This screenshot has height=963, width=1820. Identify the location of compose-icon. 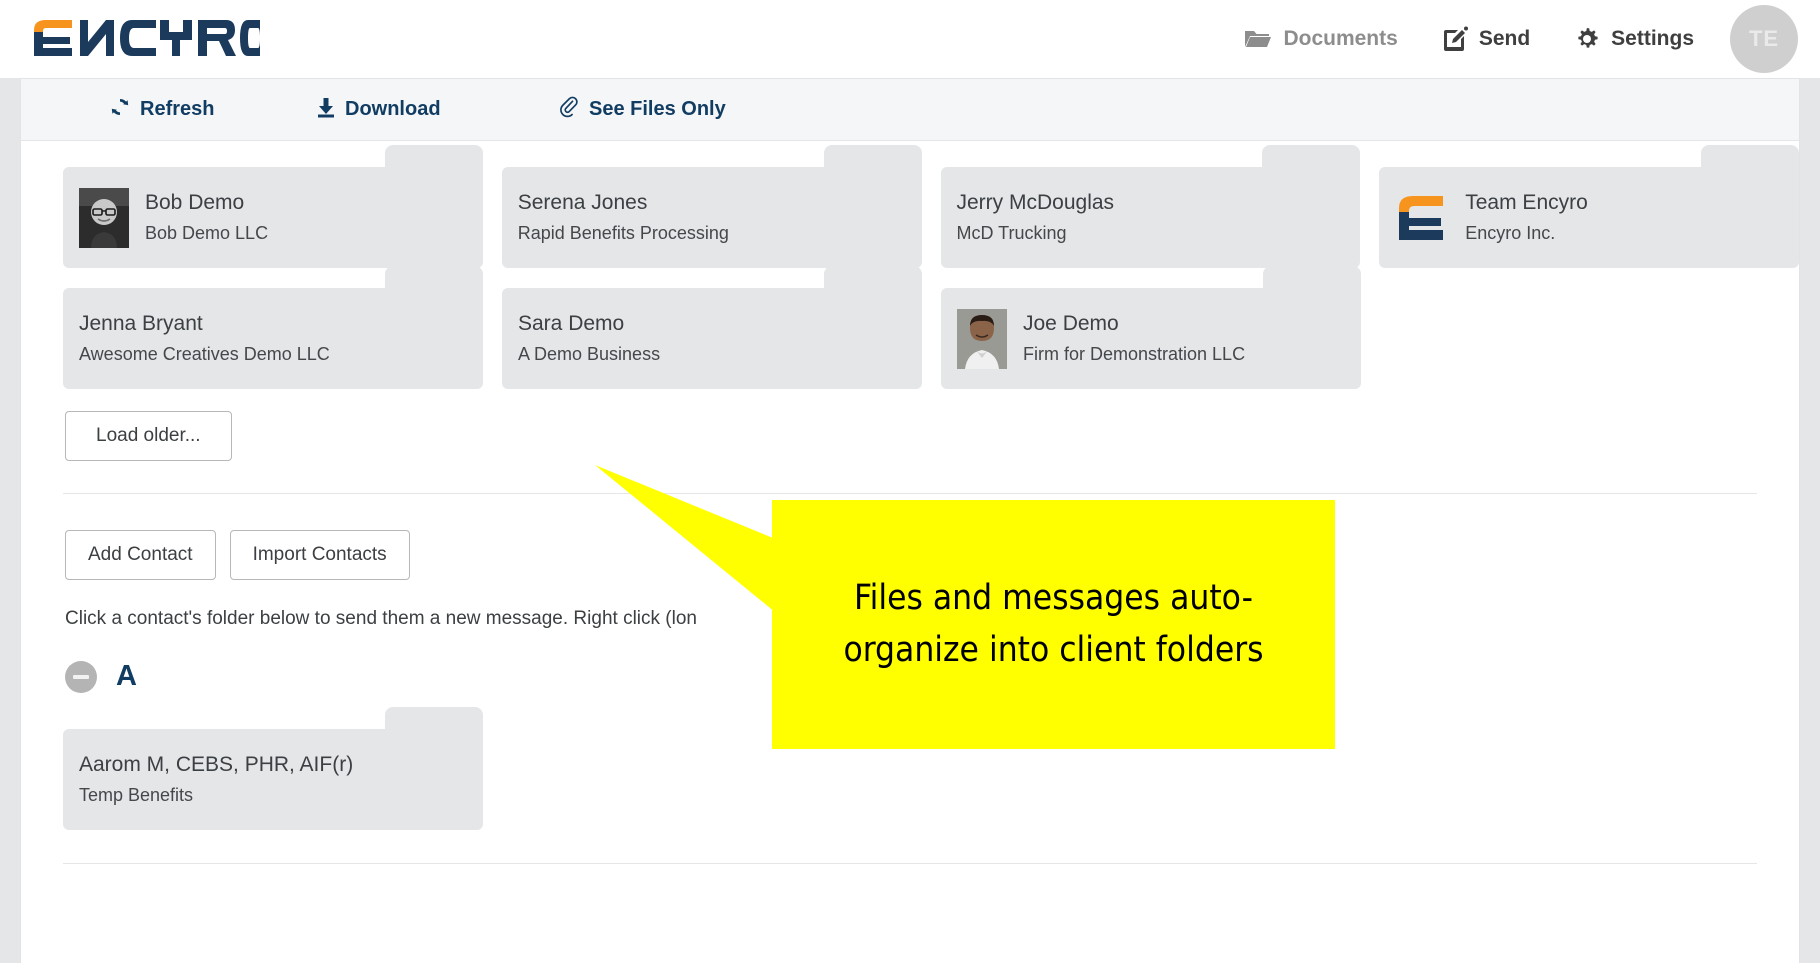
(1455, 39).